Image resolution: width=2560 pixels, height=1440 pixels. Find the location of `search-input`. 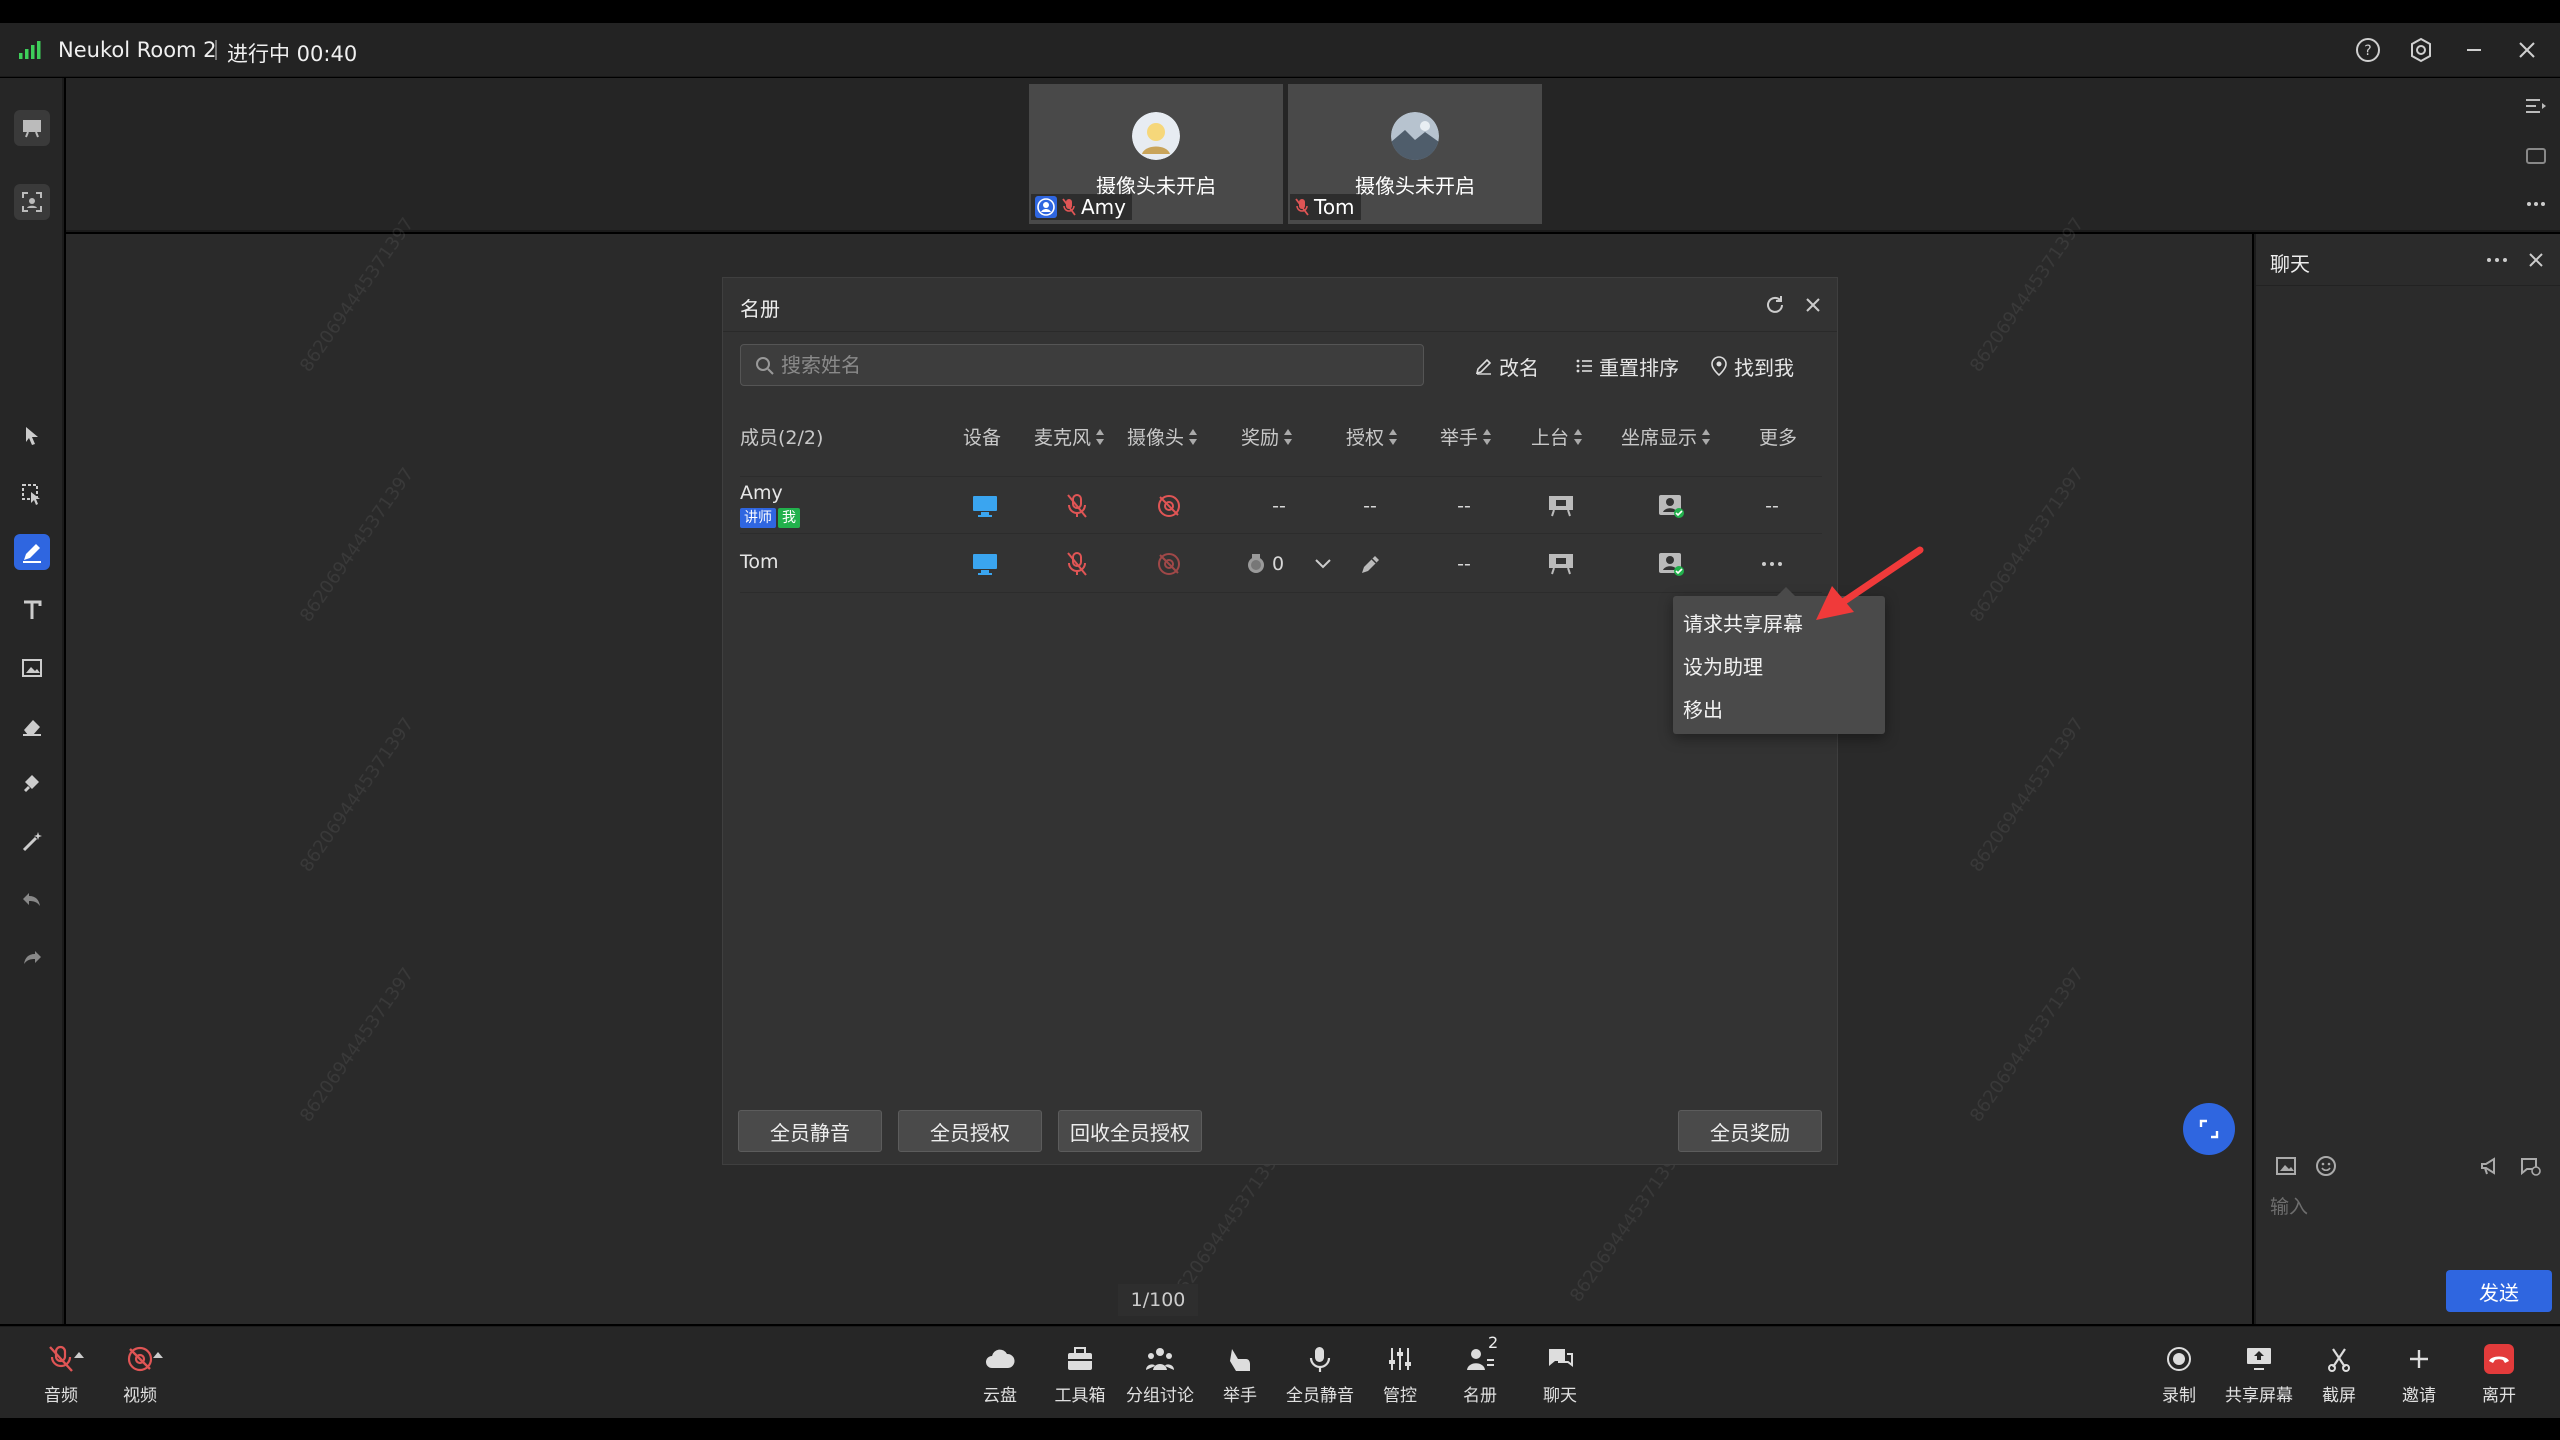

search-input is located at coordinates (1091, 365).